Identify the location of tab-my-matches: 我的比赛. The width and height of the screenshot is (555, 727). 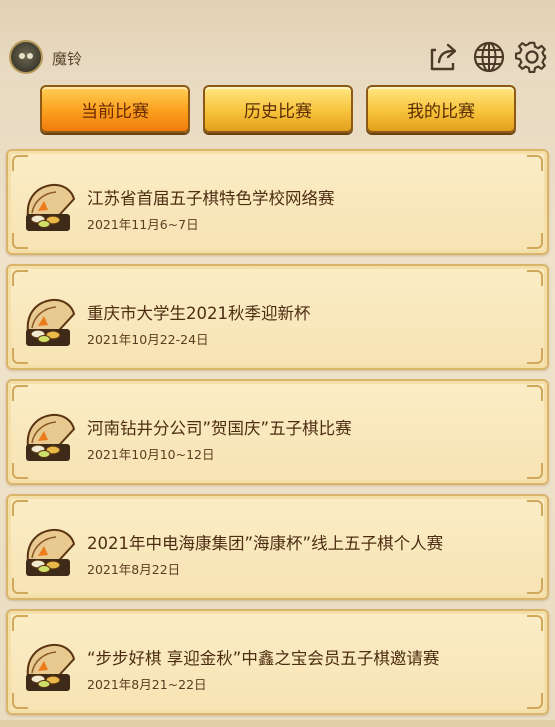
(441, 109).